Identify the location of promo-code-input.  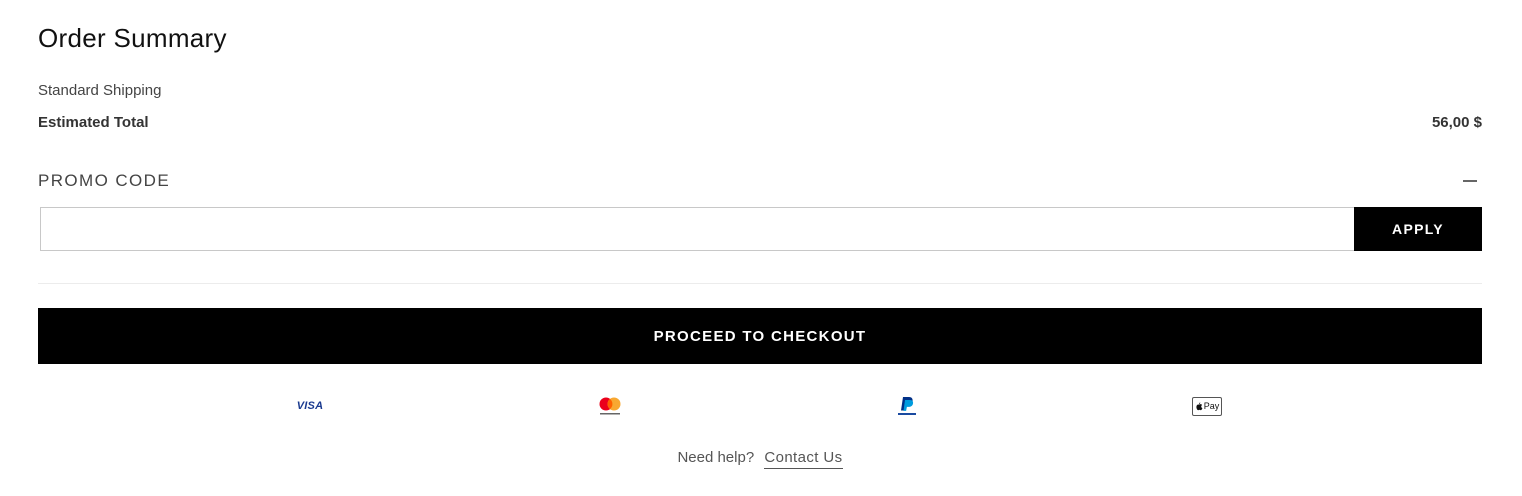
(701, 229).